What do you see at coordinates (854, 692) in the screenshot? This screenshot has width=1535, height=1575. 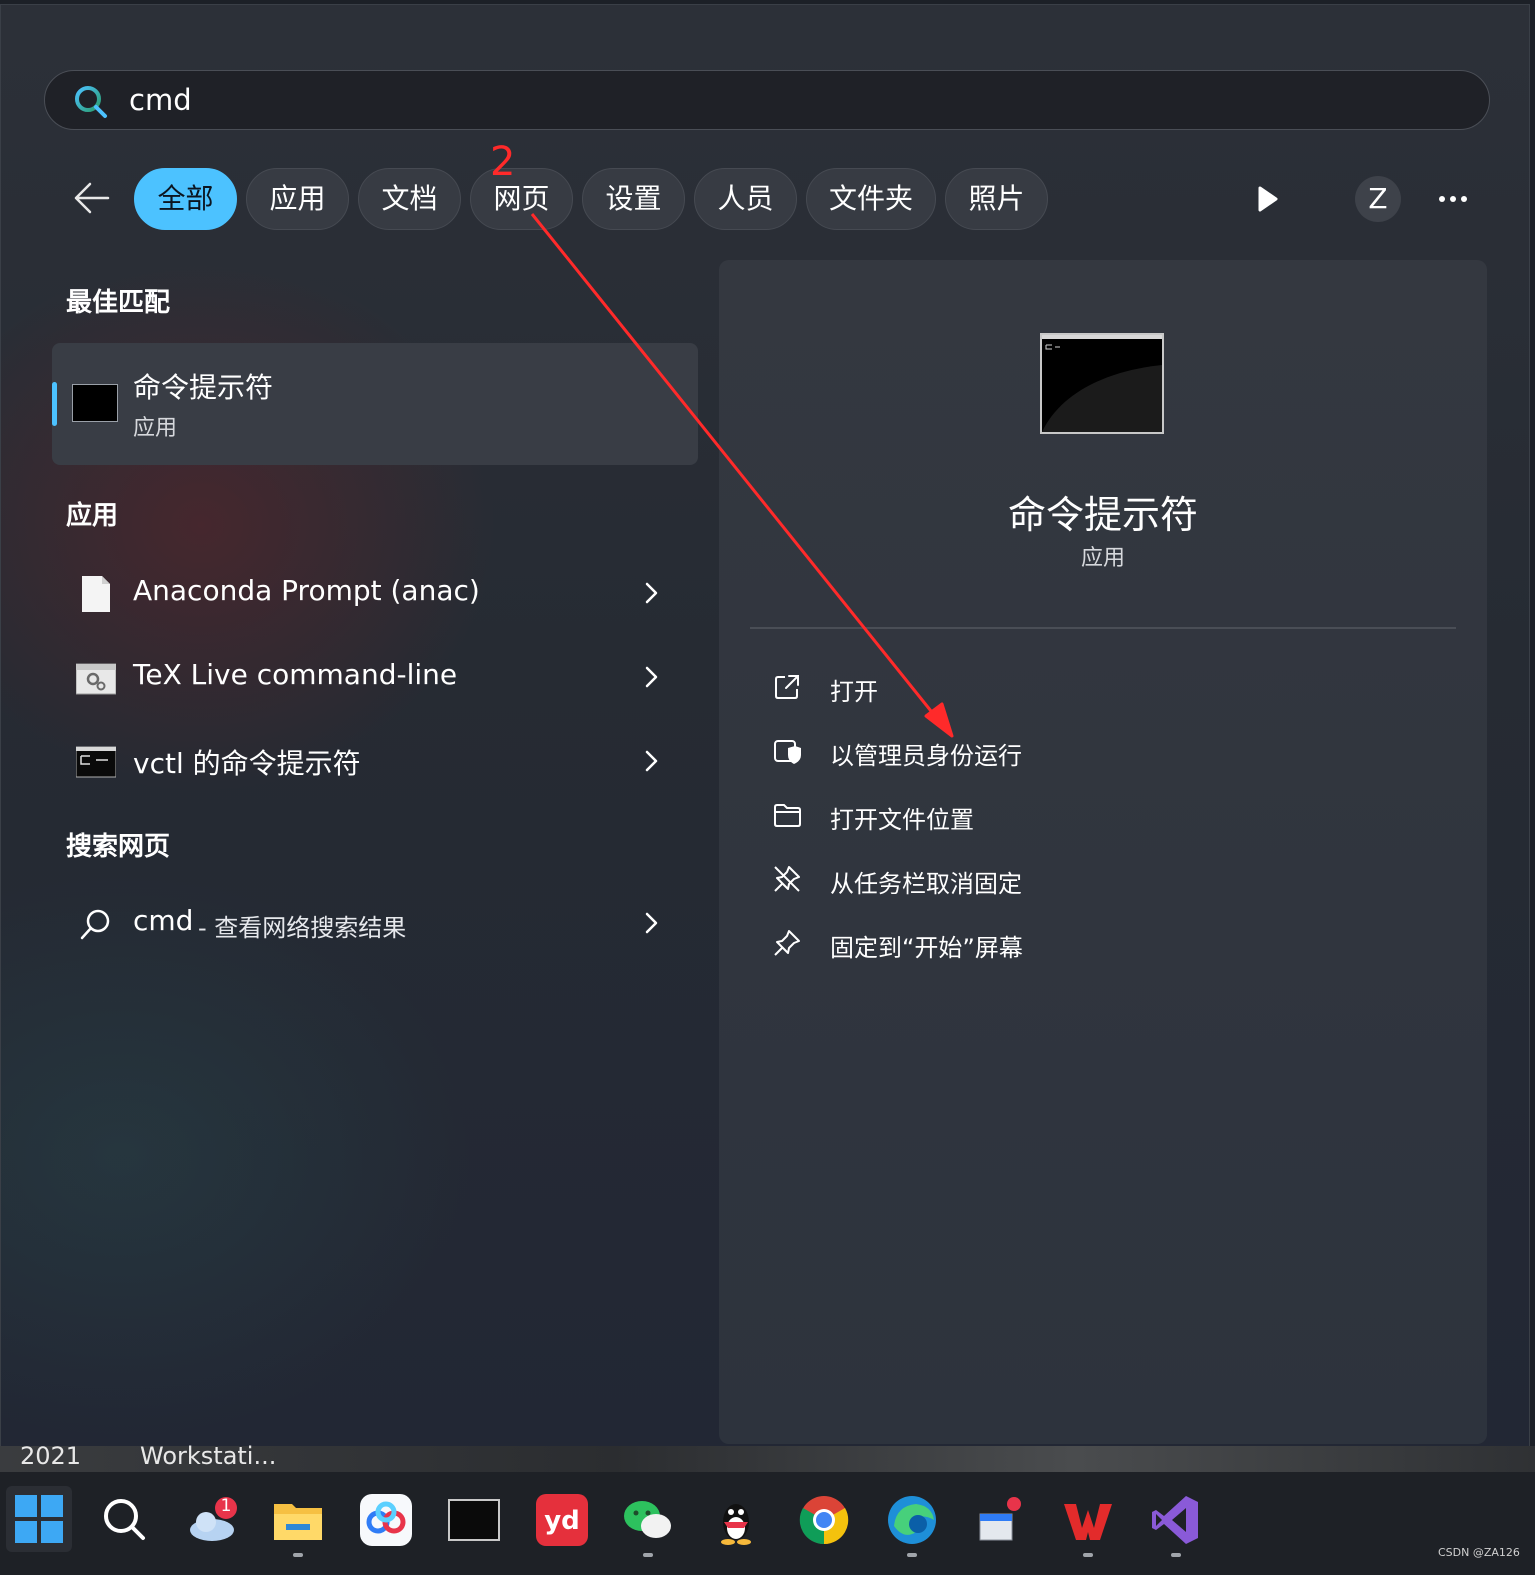 I see `action-label: 打开` at bounding box center [854, 692].